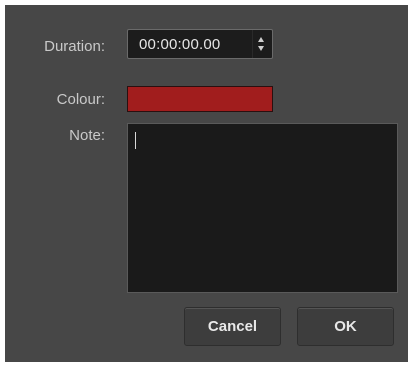 The height and width of the screenshot is (366, 414). What do you see at coordinates (87, 135) in the screenshot?
I see `note-label: Note:` at bounding box center [87, 135].